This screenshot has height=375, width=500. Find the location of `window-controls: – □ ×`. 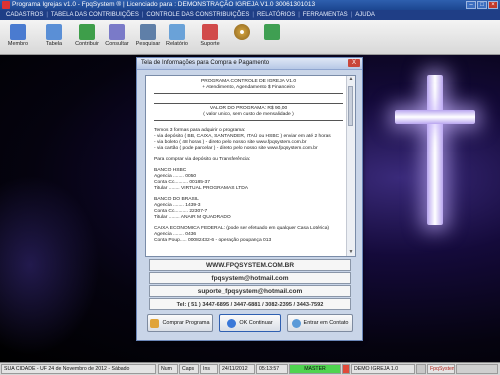

window-controls: – □ × is located at coordinates (482, 5).